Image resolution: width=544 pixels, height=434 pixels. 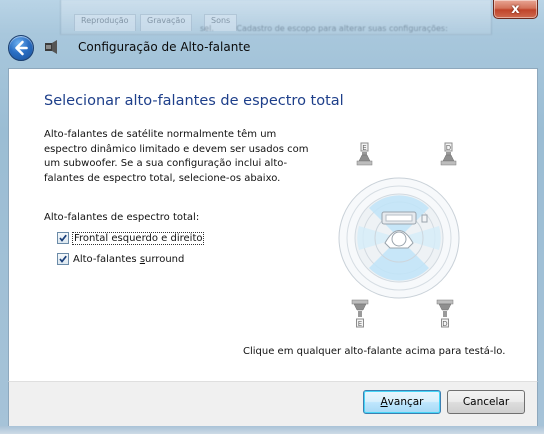 What do you see at coordinates (448, 154) in the screenshot?
I see `front-right-speaker-icon: D` at bounding box center [448, 154].